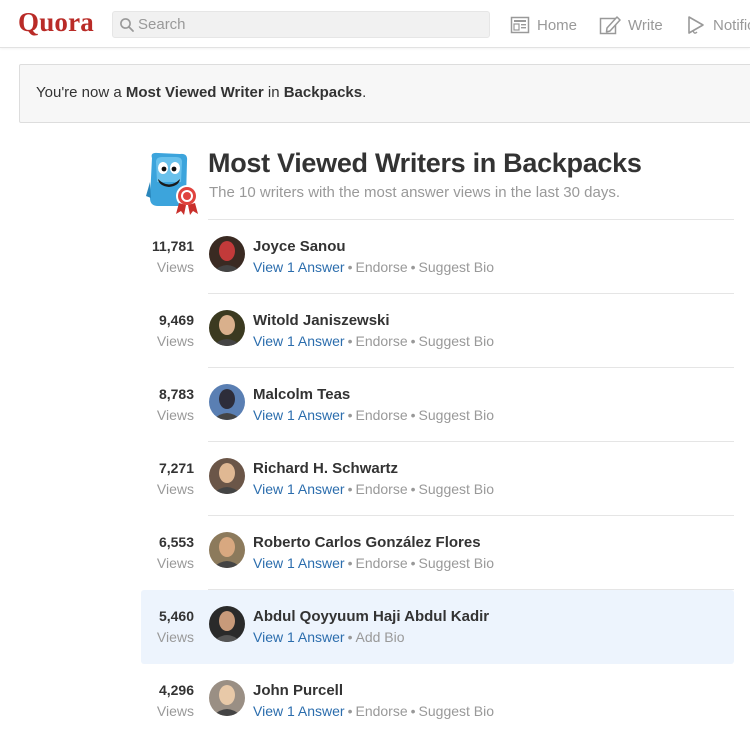 The image size is (750, 738). Describe the element at coordinates (273, 92) in the screenshot. I see `banner-middle: in` at that location.